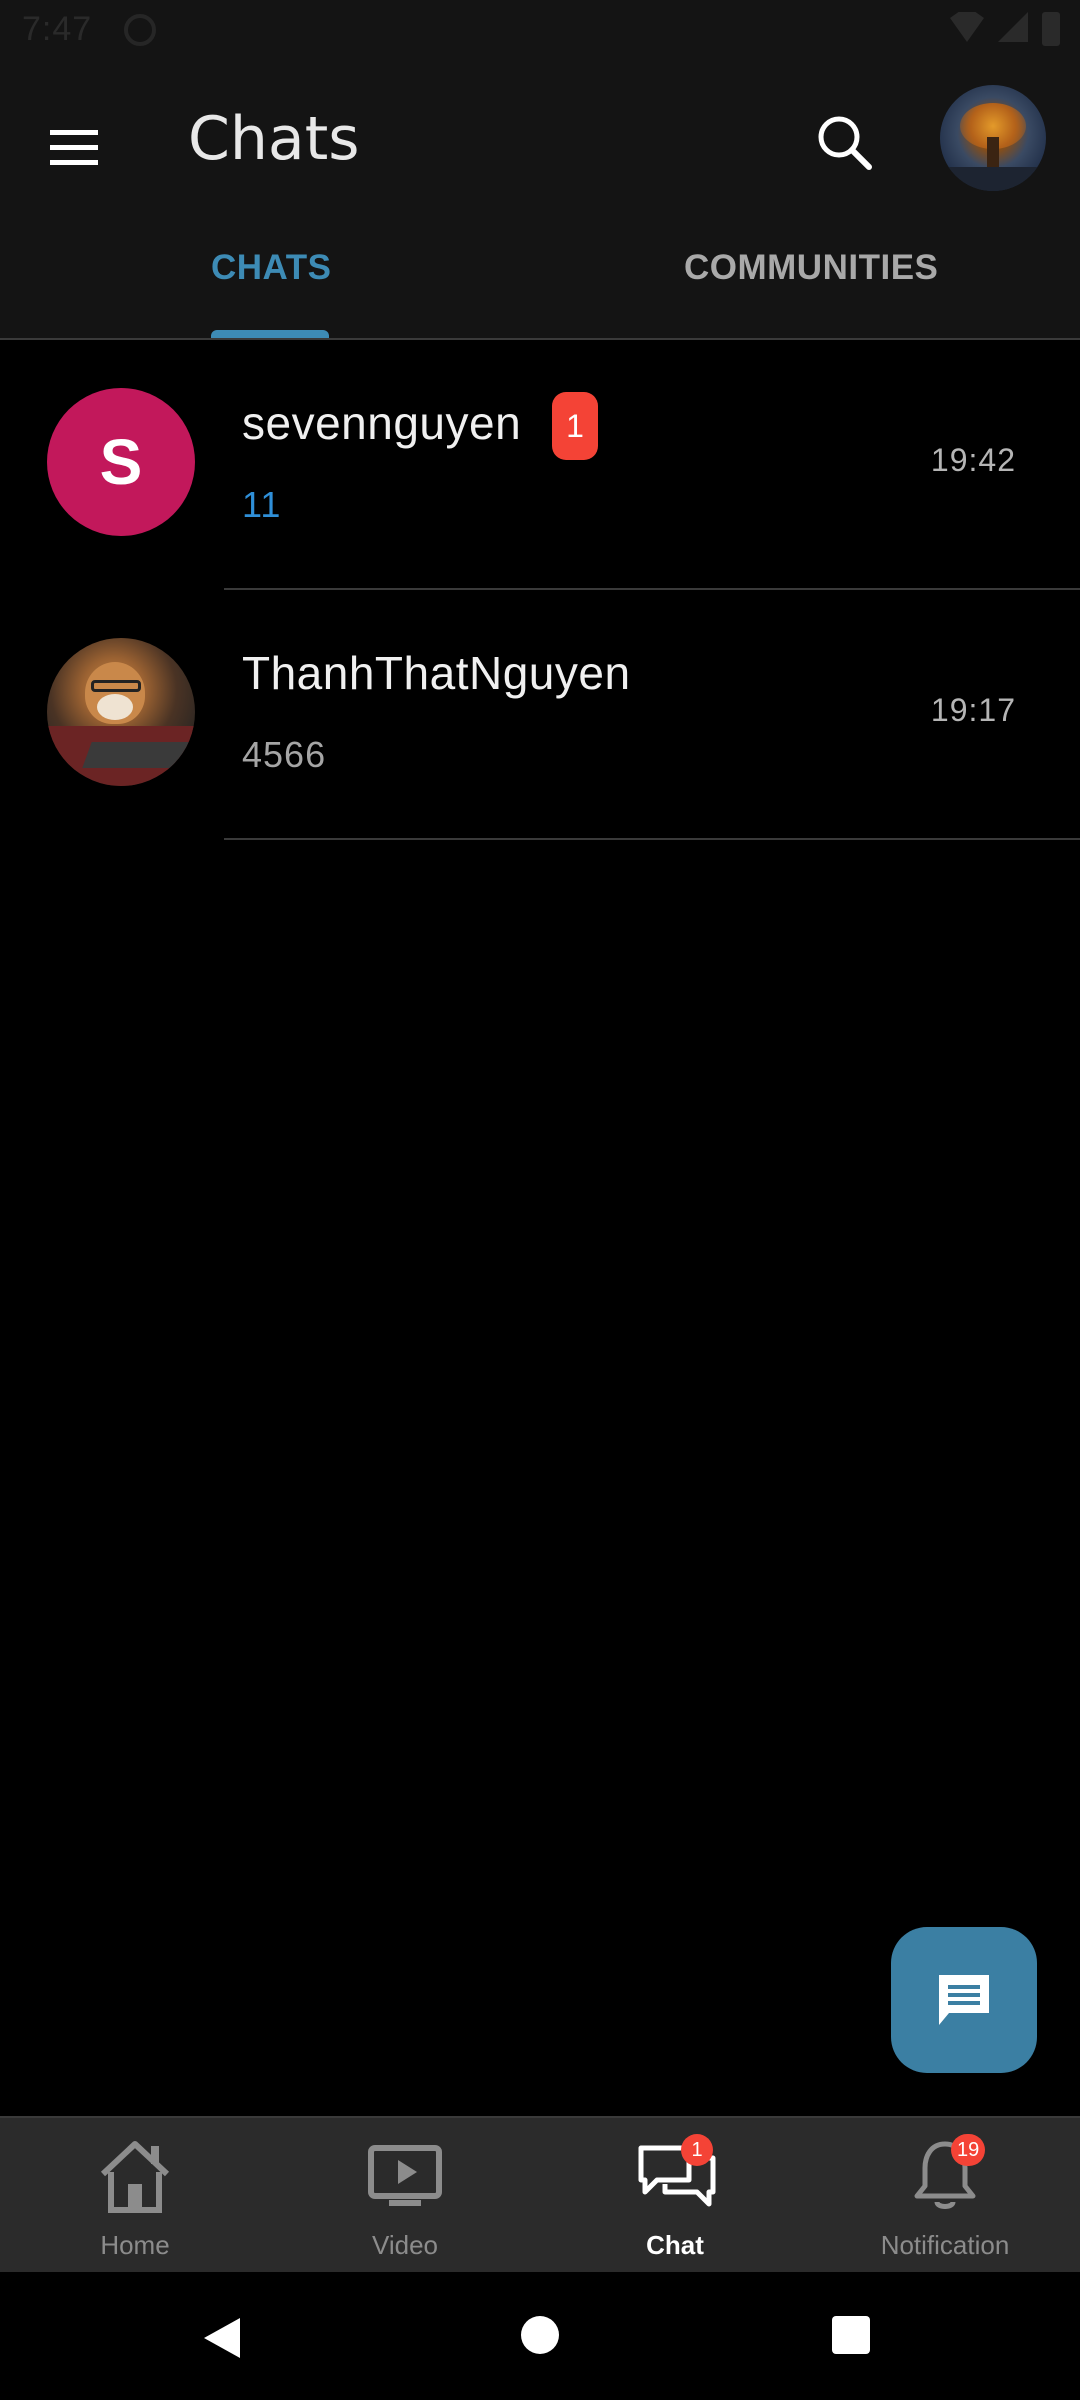  I want to click on video-icon, so click(405, 2175).